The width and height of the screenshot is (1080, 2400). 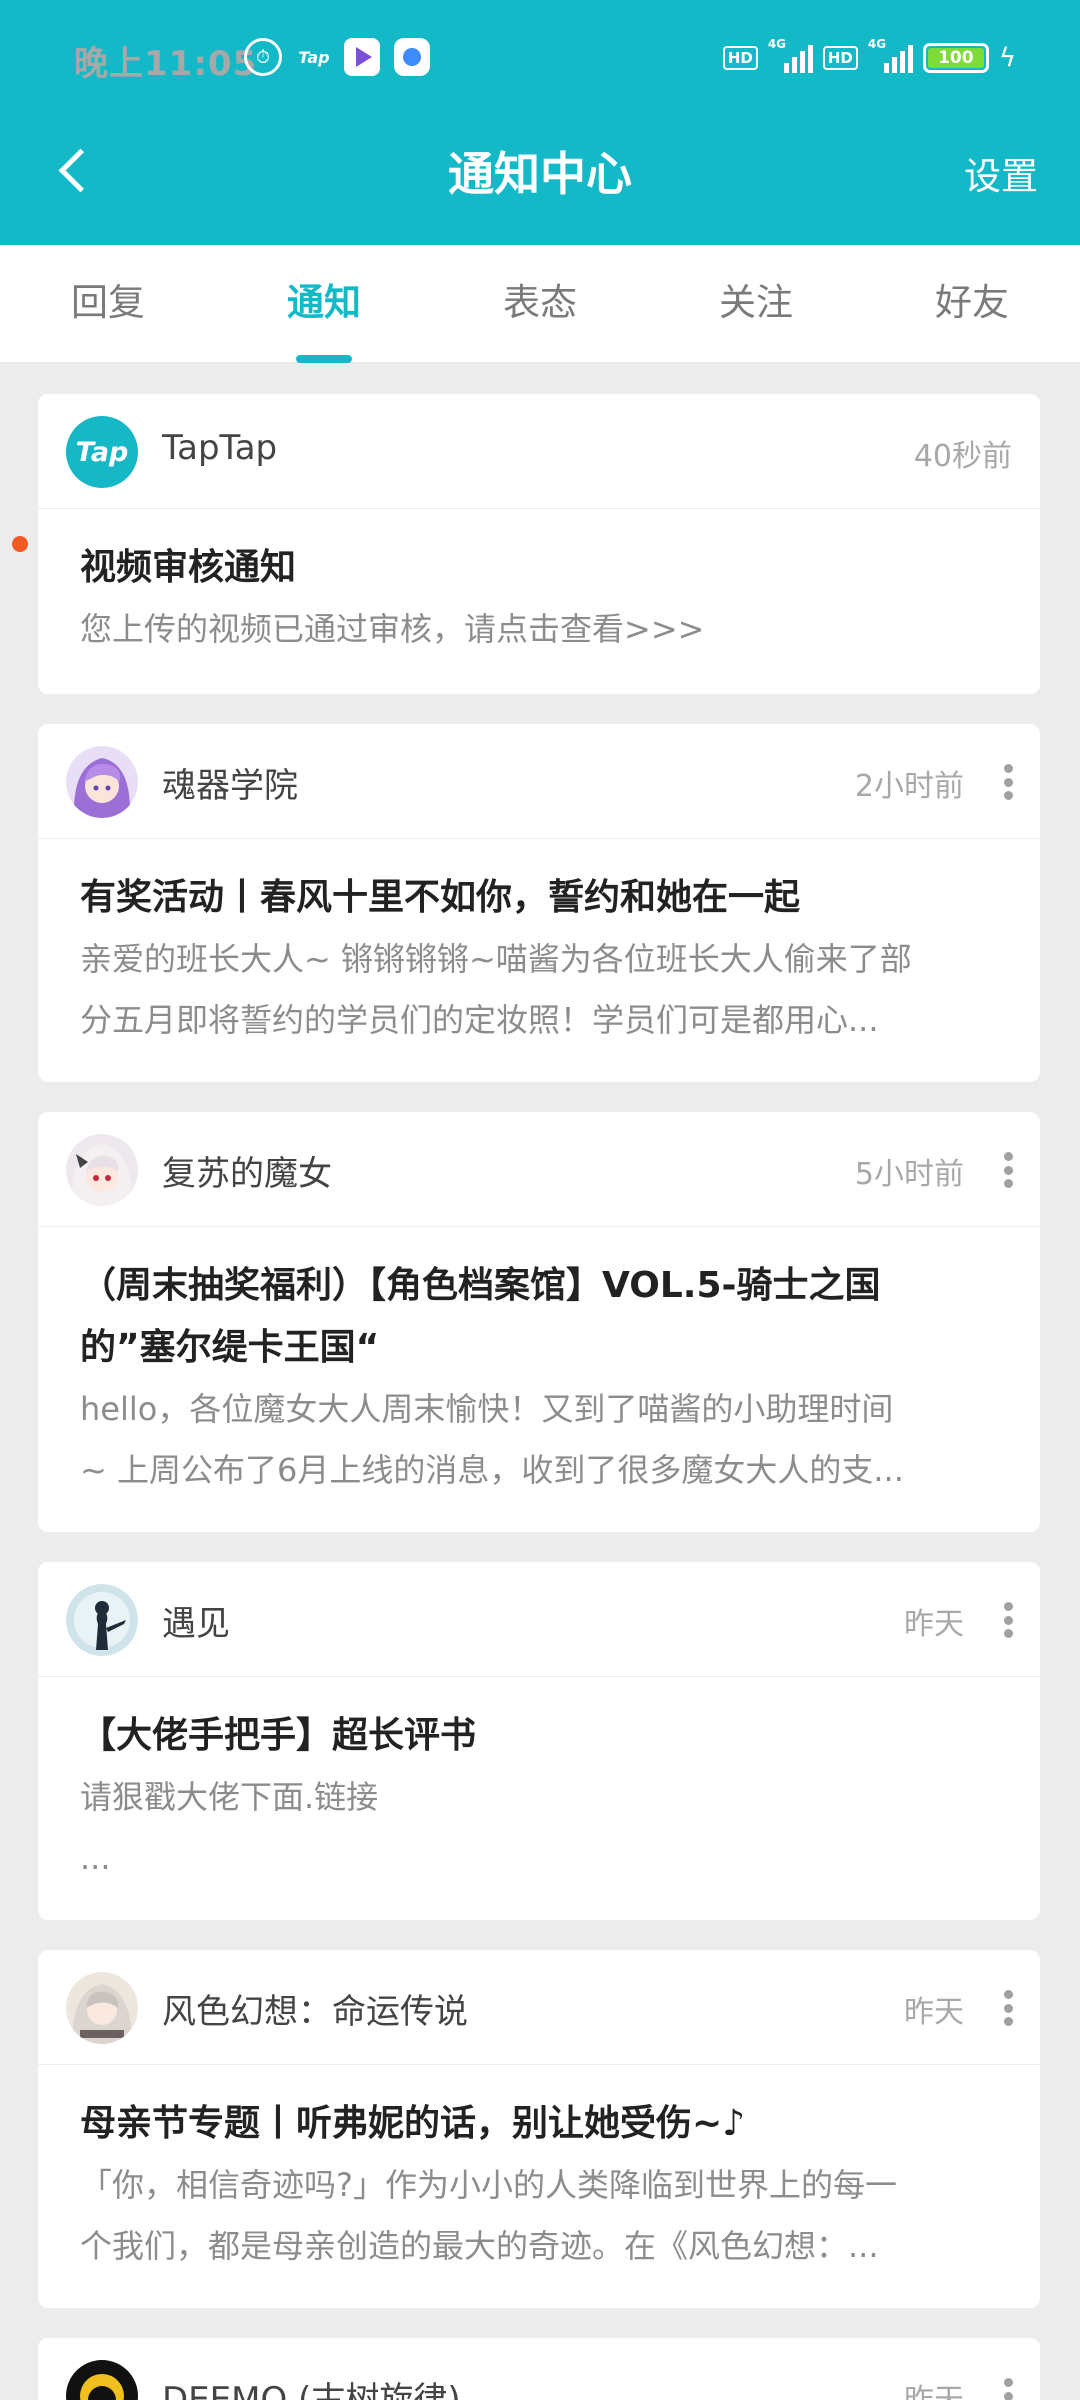 What do you see at coordinates (756, 304) in the screenshot?
I see `tab-follows: 关注` at bounding box center [756, 304].